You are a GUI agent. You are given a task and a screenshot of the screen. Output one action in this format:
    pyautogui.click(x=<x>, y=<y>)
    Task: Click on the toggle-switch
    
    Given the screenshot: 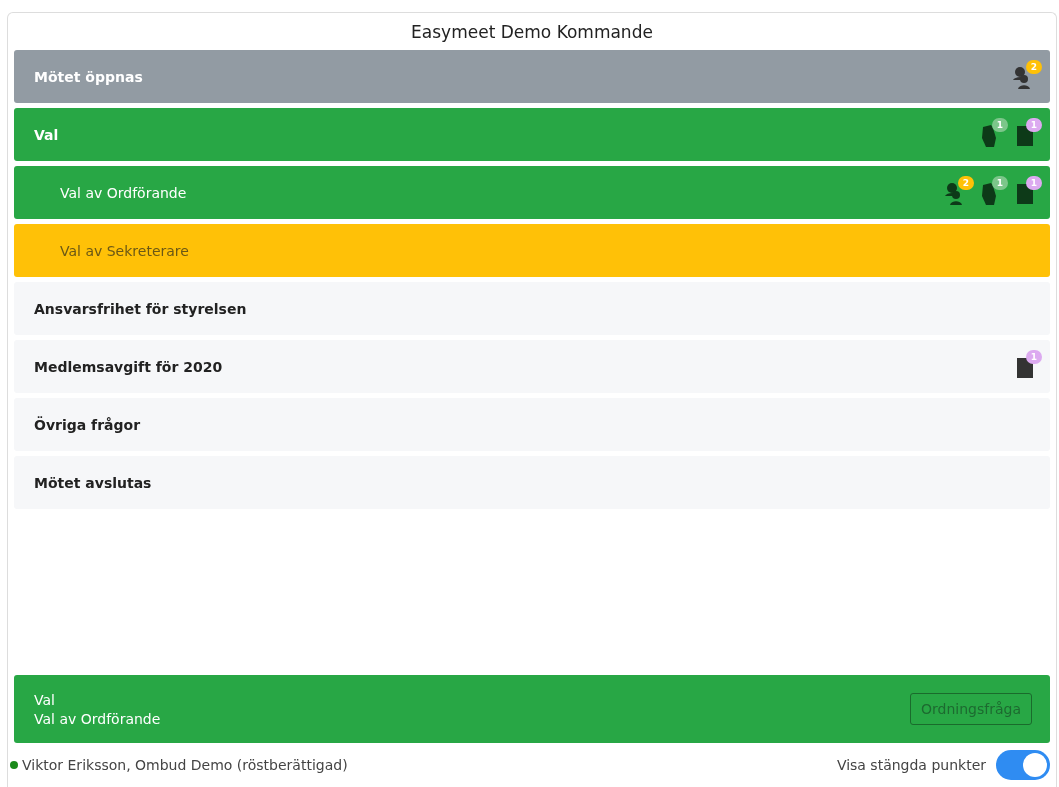 What is the action you would take?
    pyautogui.click(x=1023, y=765)
    